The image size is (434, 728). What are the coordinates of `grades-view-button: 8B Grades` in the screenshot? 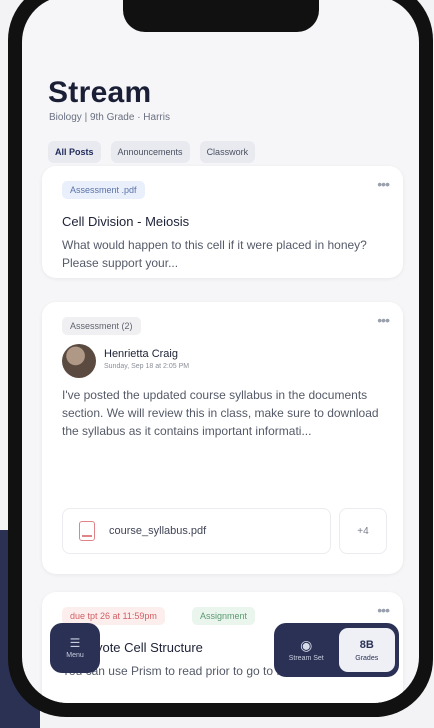 It's located at (366, 650).